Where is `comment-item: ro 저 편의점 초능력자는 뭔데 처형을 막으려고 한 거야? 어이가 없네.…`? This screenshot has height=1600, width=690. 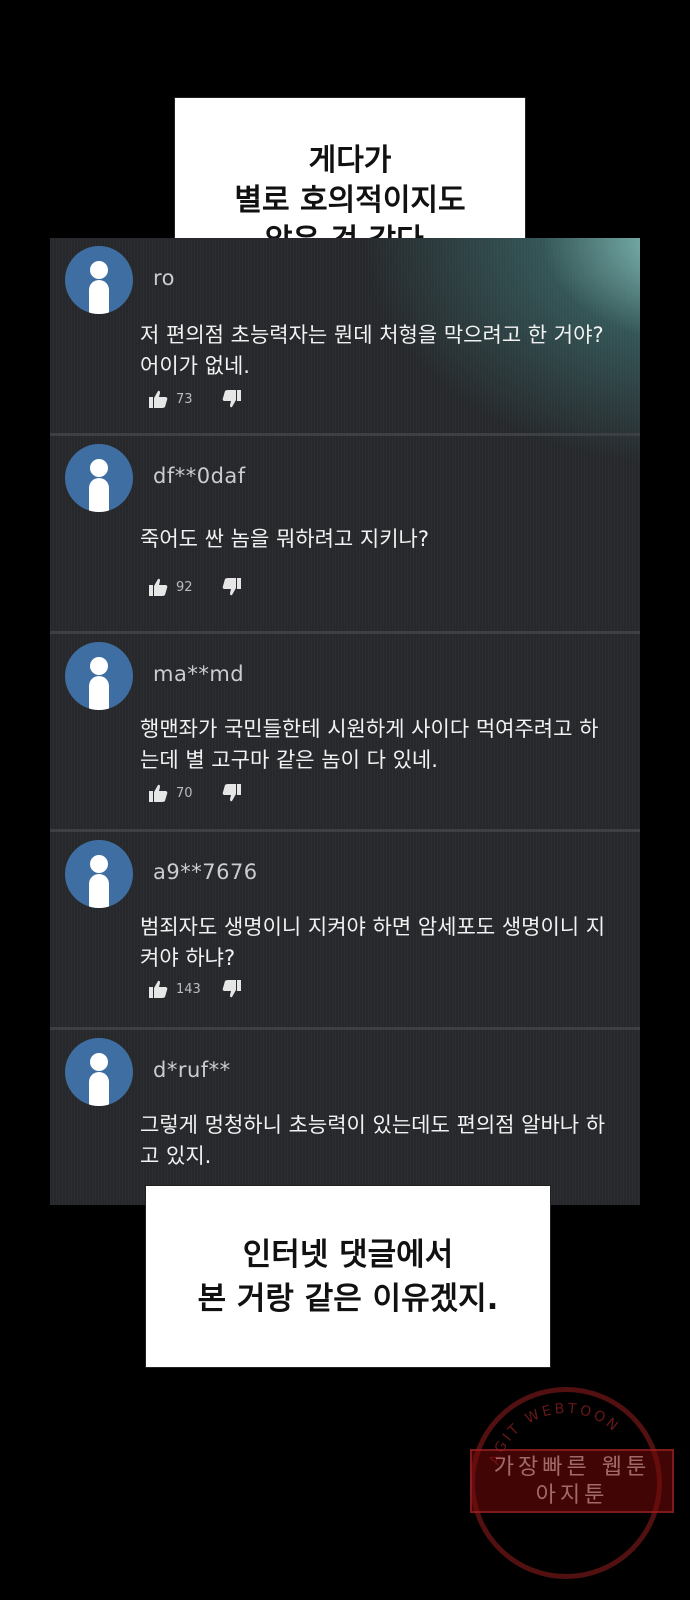
comment-item: ro 저 편의점 초능력자는 뭔데 처형을 막으려고 한 거야? 어이가 없네.… is located at coordinates (345, 337).